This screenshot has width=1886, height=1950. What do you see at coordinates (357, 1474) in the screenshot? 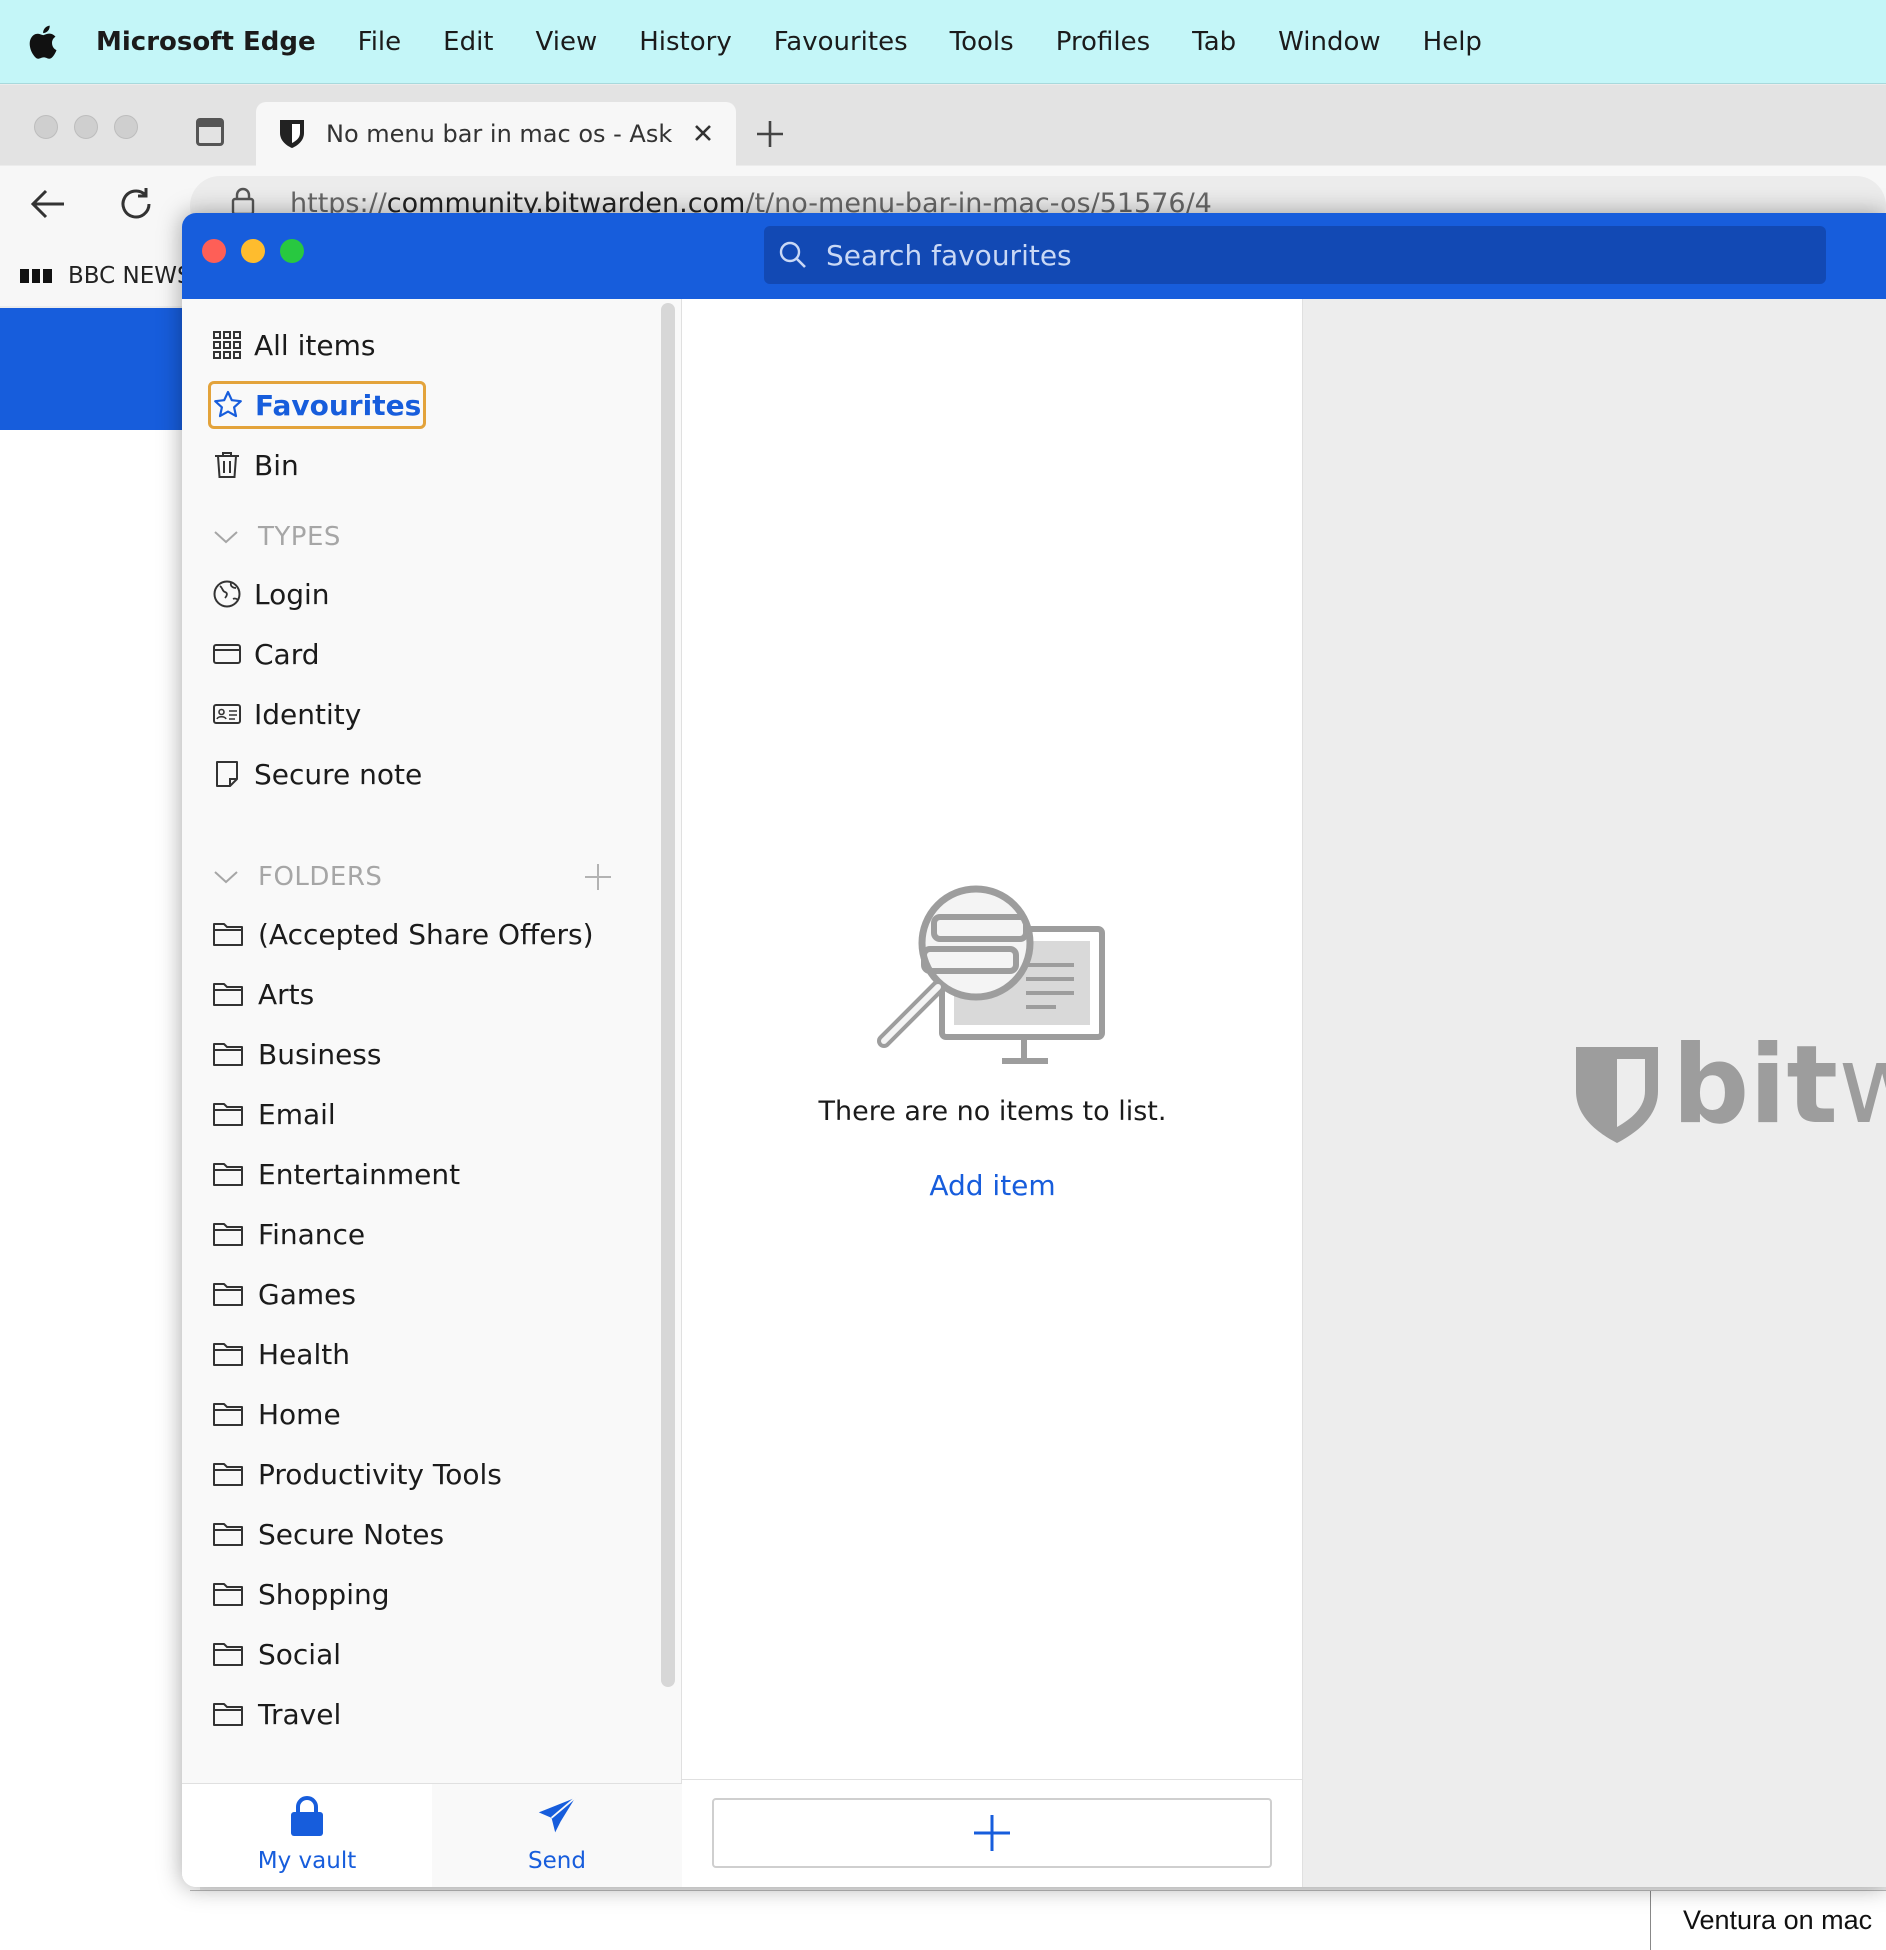
I see `folder-item: Productivity Tools` at bounding box center [357, 1474].